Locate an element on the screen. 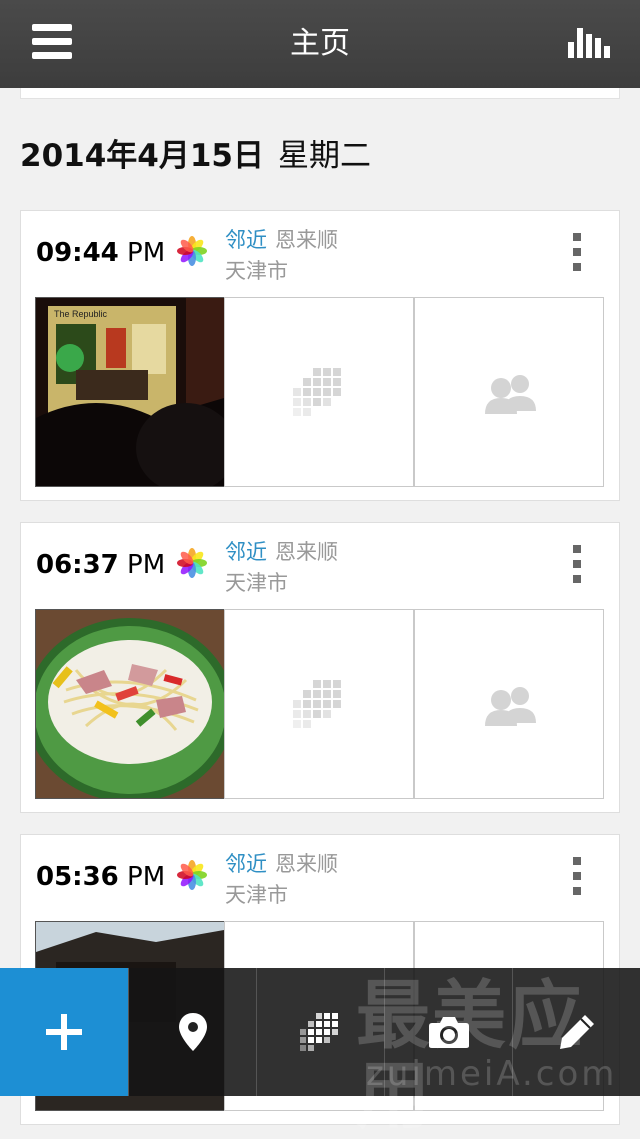  stats-icon is located at coordinates (589, 42).